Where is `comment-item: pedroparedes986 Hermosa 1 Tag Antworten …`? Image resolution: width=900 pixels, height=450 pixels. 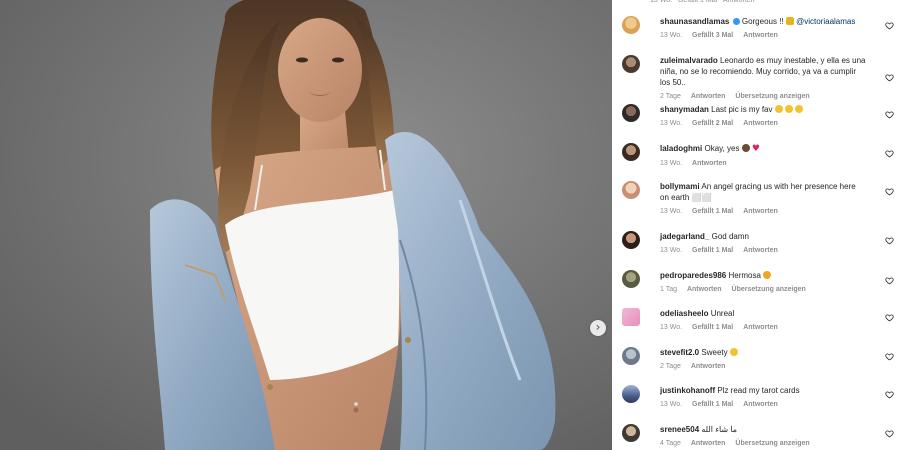
comment-item: pedroparedes986 Hermosa 1 Tag Antworten … is located at coordinates (756, 282).